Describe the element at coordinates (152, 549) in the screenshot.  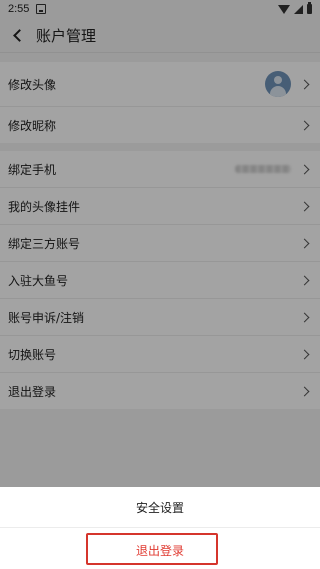
I see `logout-highlight-box` at that location.